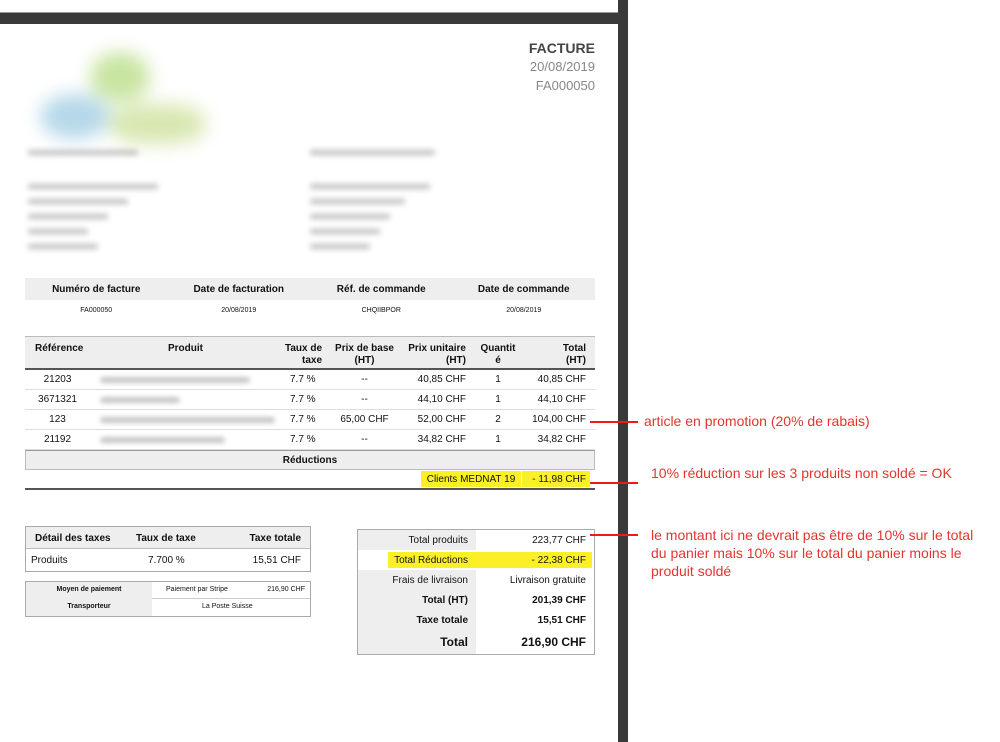 The height and width of the screenshot is (742, 1000). Describe the element at coordinates (757, 421) in the screenshot. I see `annotation-promo: article en promotion (20% de rabais)` at that location.